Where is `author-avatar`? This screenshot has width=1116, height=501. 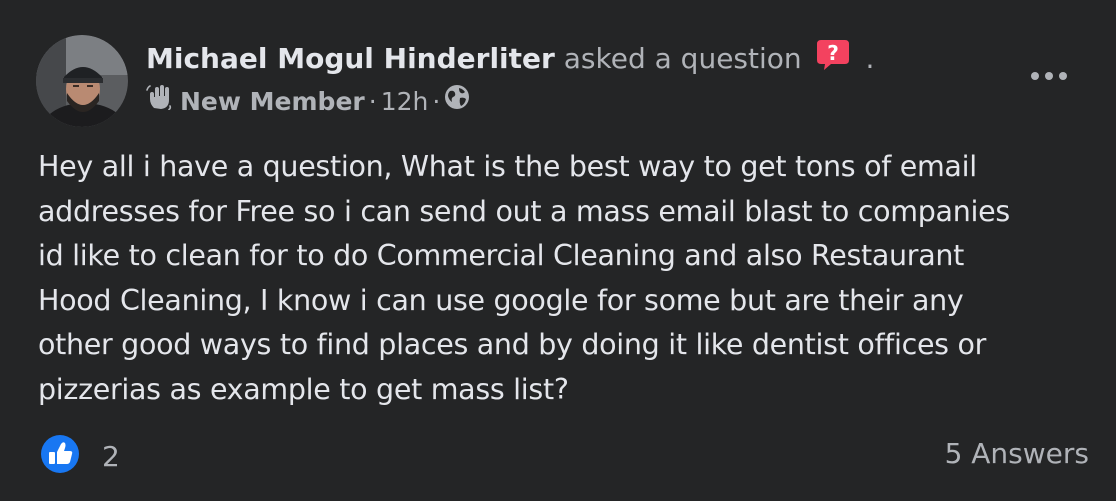 author-avatar is located at coordinates (82, 81).